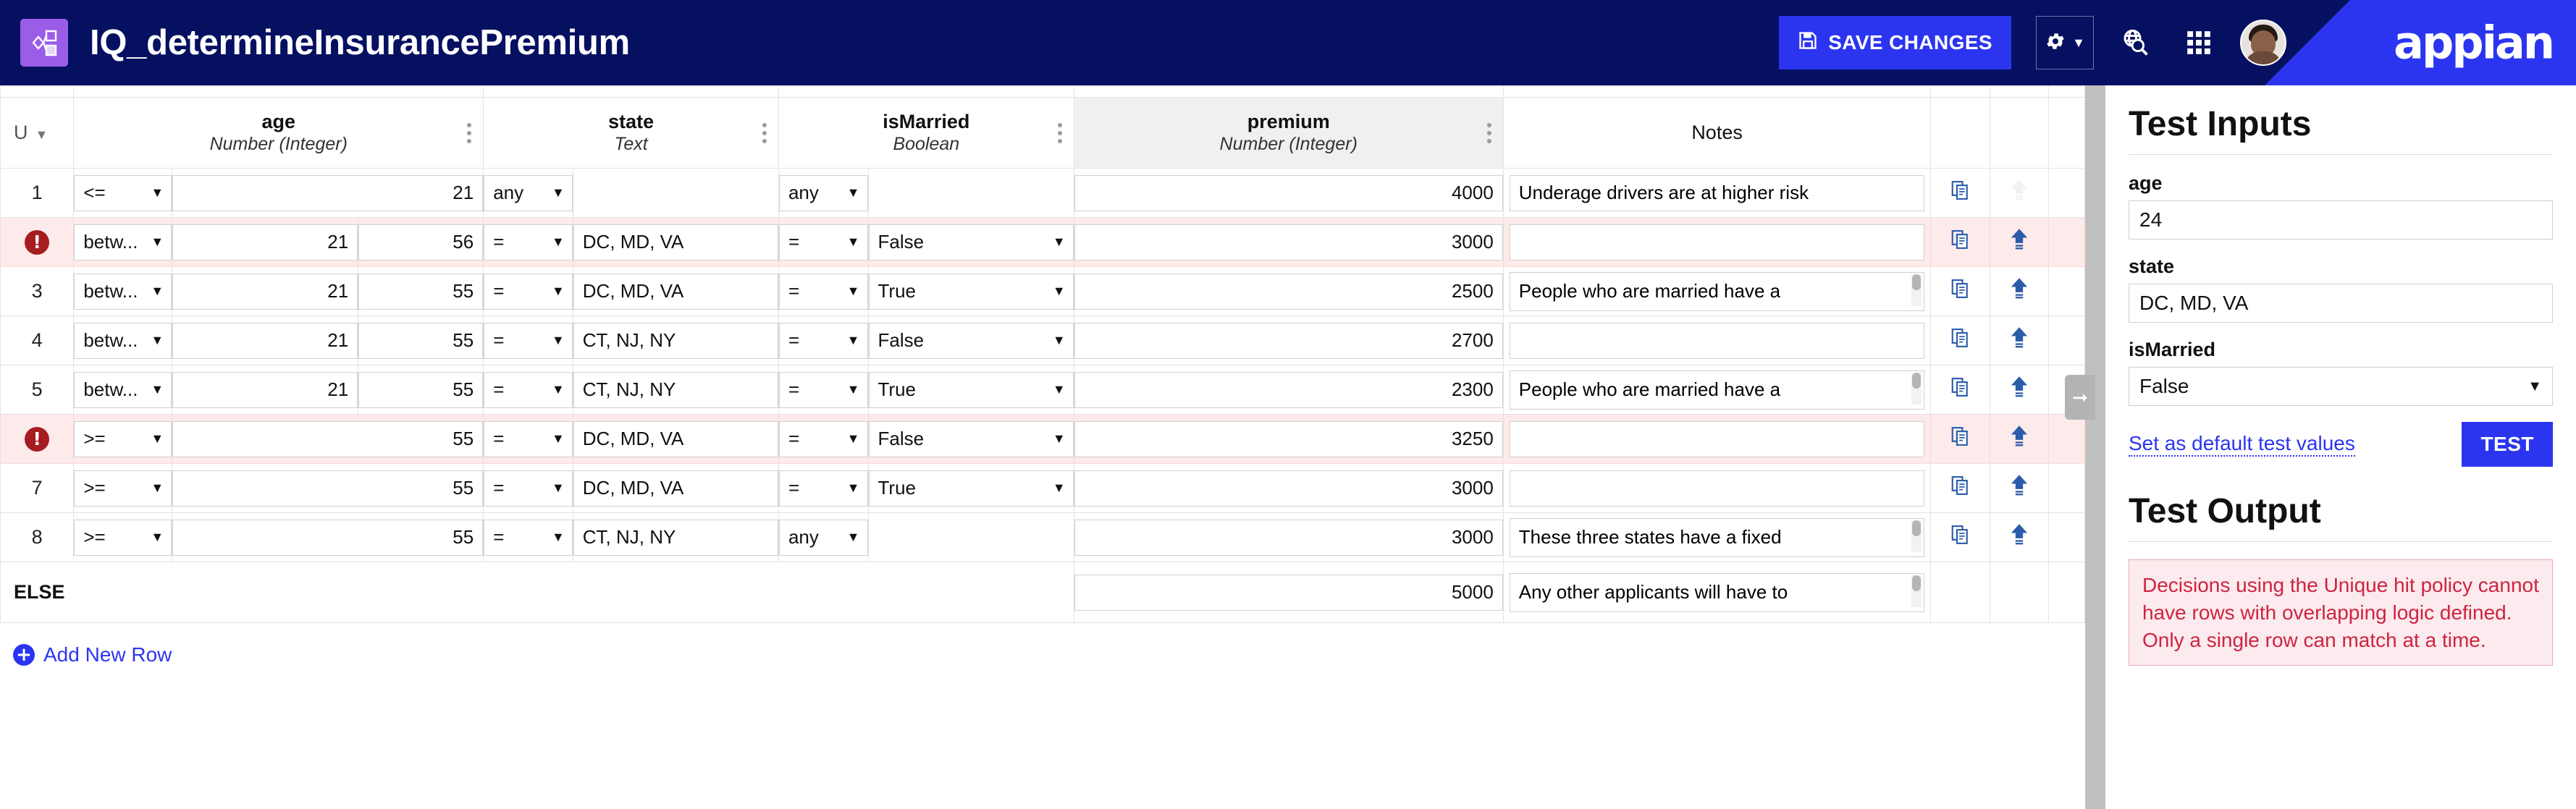  I want to click on test-age-input: 24, so click(2341, 220).